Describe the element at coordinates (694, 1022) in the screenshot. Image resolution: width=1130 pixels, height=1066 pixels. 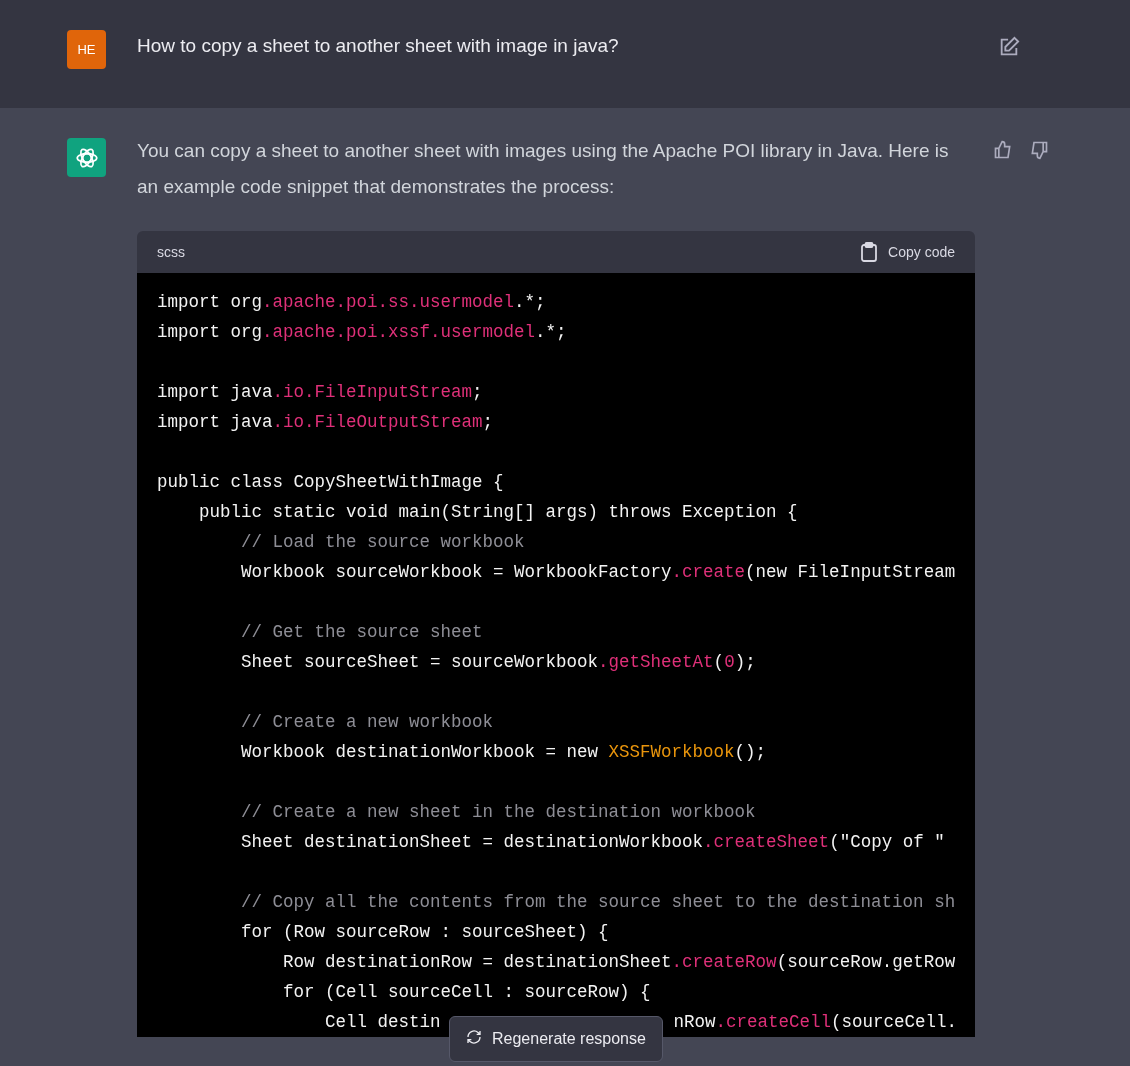
I see `code-text: nRow` at that location.